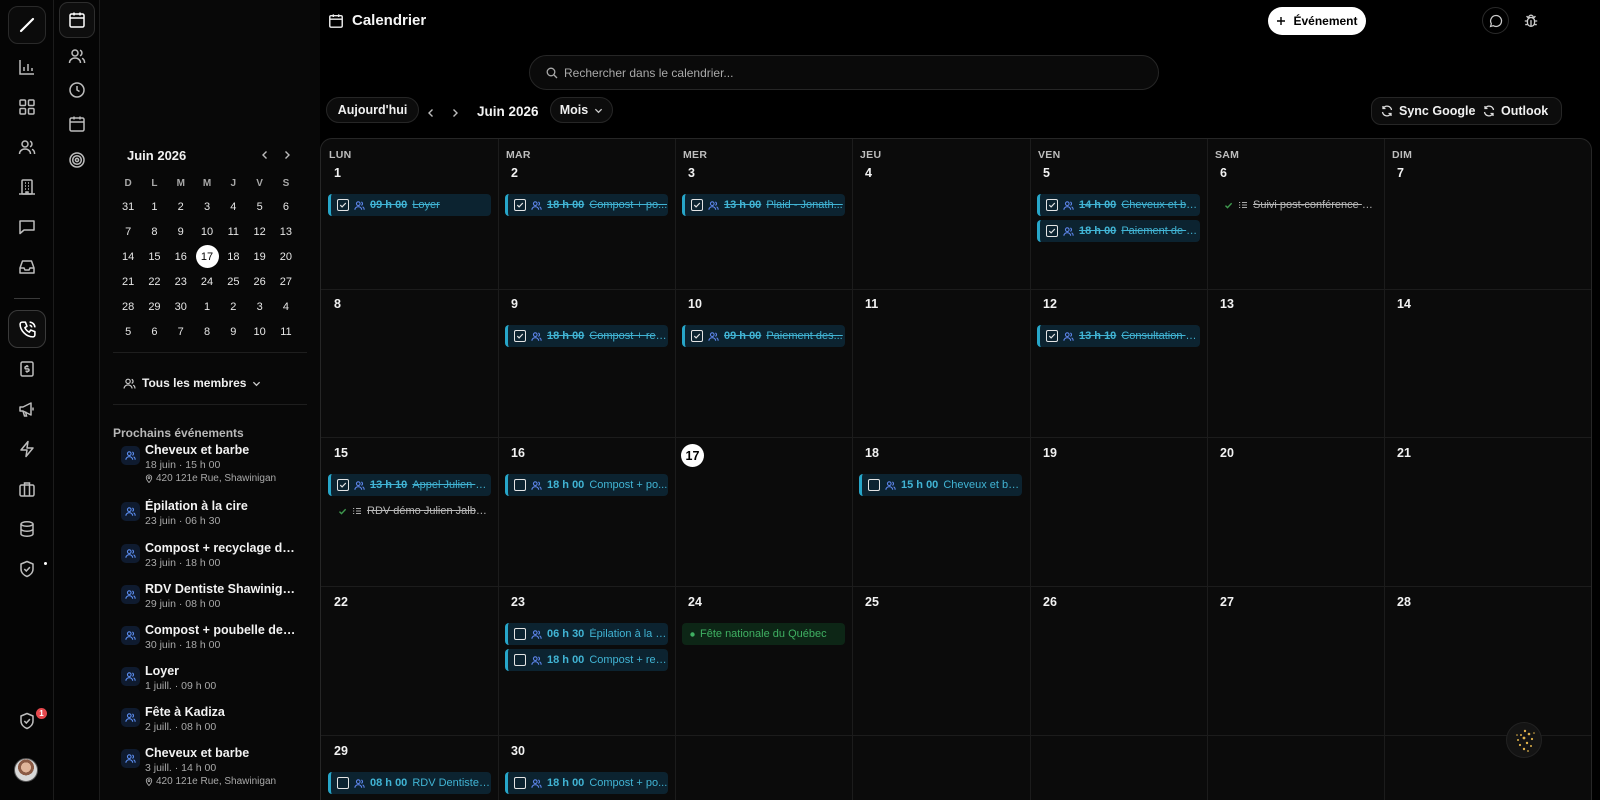 The width and height of the screenshot is (1600, 800). What do you see at coordinates (763, 634) in the screenshot?
I see `holiday-event: Fête nationale du Québec` at bounding box center [763, 634].